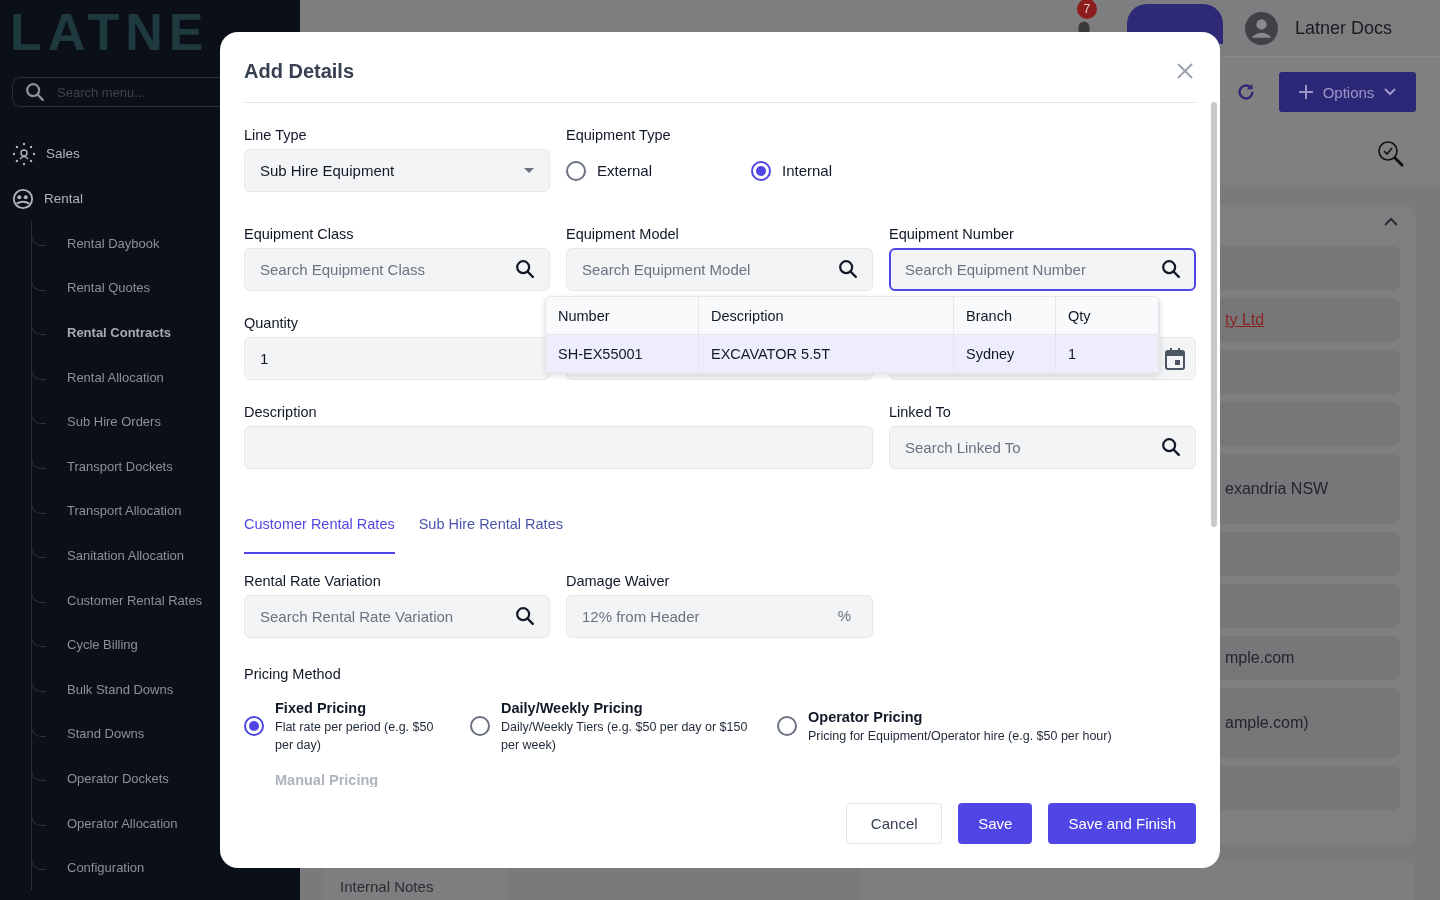  What do you see at coordinates (844, 615) in the screenshot?
I see `percent-suffix: %` at bounding box center [844, 615].